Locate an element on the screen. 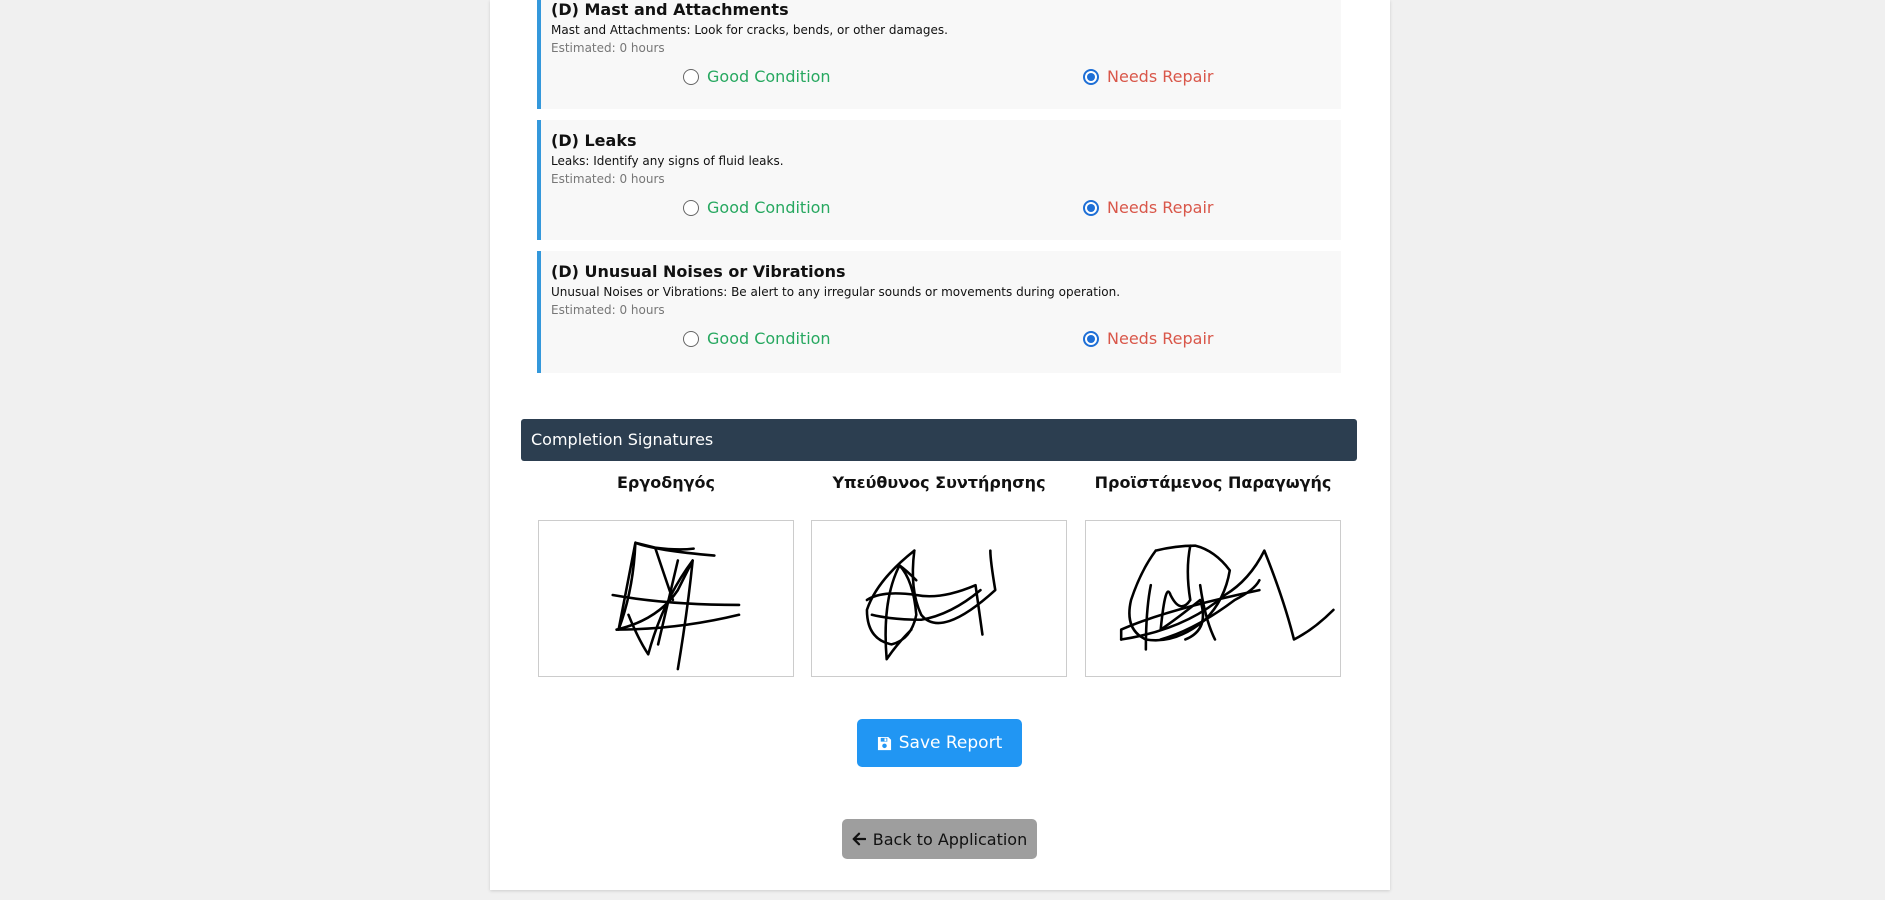 The width and height of the screenshot is (1885, 900). back-label: Back to Application is located at coordinates (950, 839).